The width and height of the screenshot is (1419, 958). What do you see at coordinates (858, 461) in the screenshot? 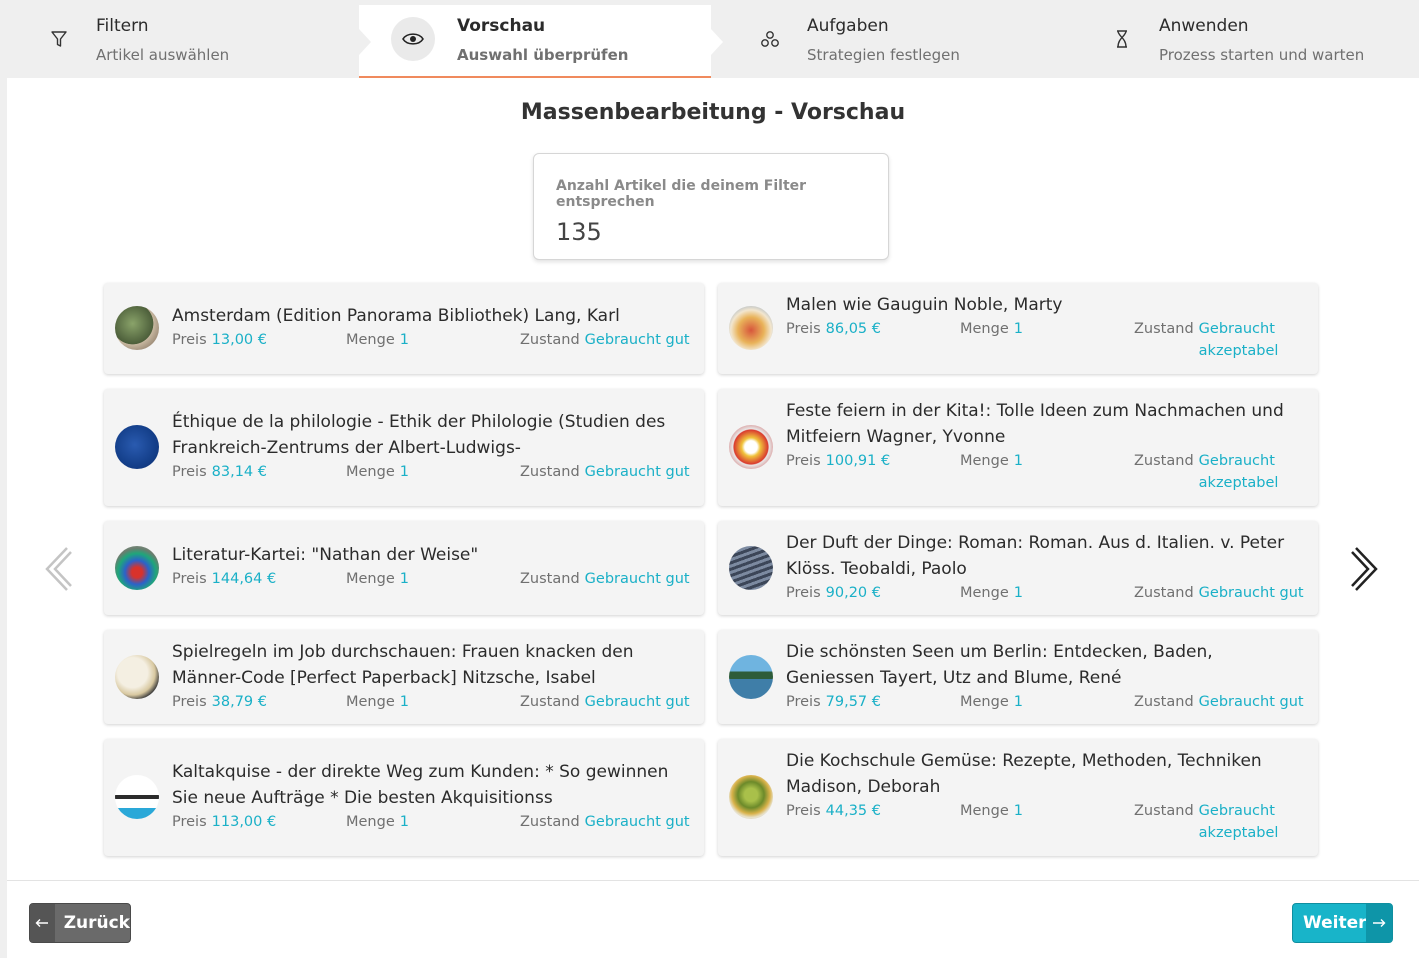
I see `price-value: 100,91 €` at bounding box center [858, 461].